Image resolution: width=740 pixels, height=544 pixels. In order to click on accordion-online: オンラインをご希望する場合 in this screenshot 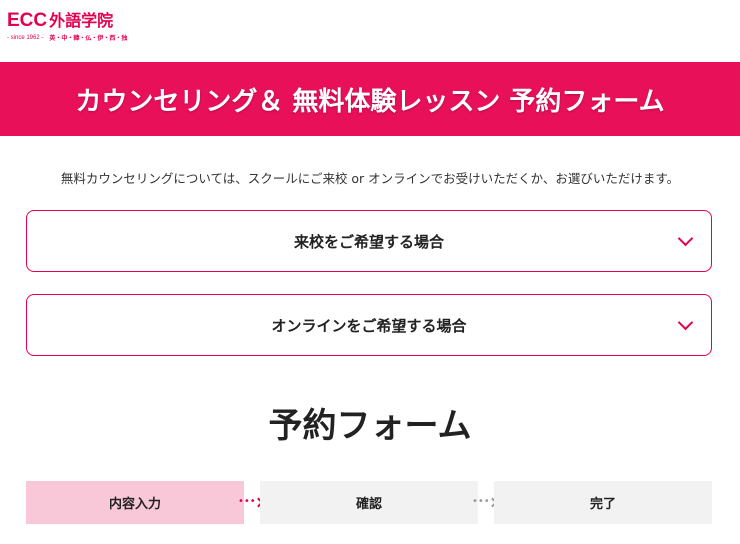, I will do `click(369, 325)`.